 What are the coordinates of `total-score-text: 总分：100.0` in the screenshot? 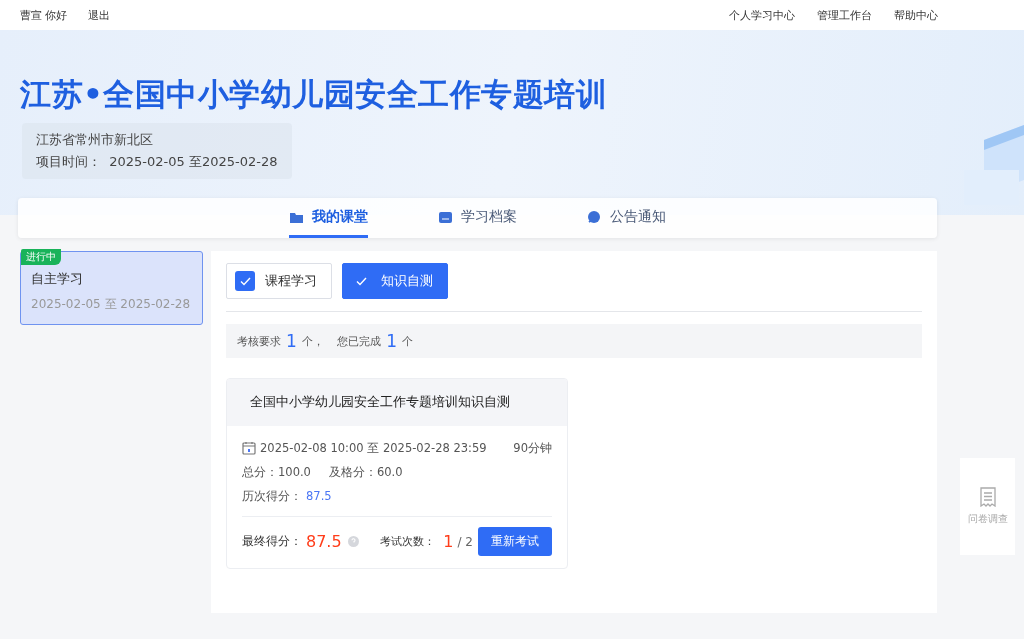 It's located at (276, 472).